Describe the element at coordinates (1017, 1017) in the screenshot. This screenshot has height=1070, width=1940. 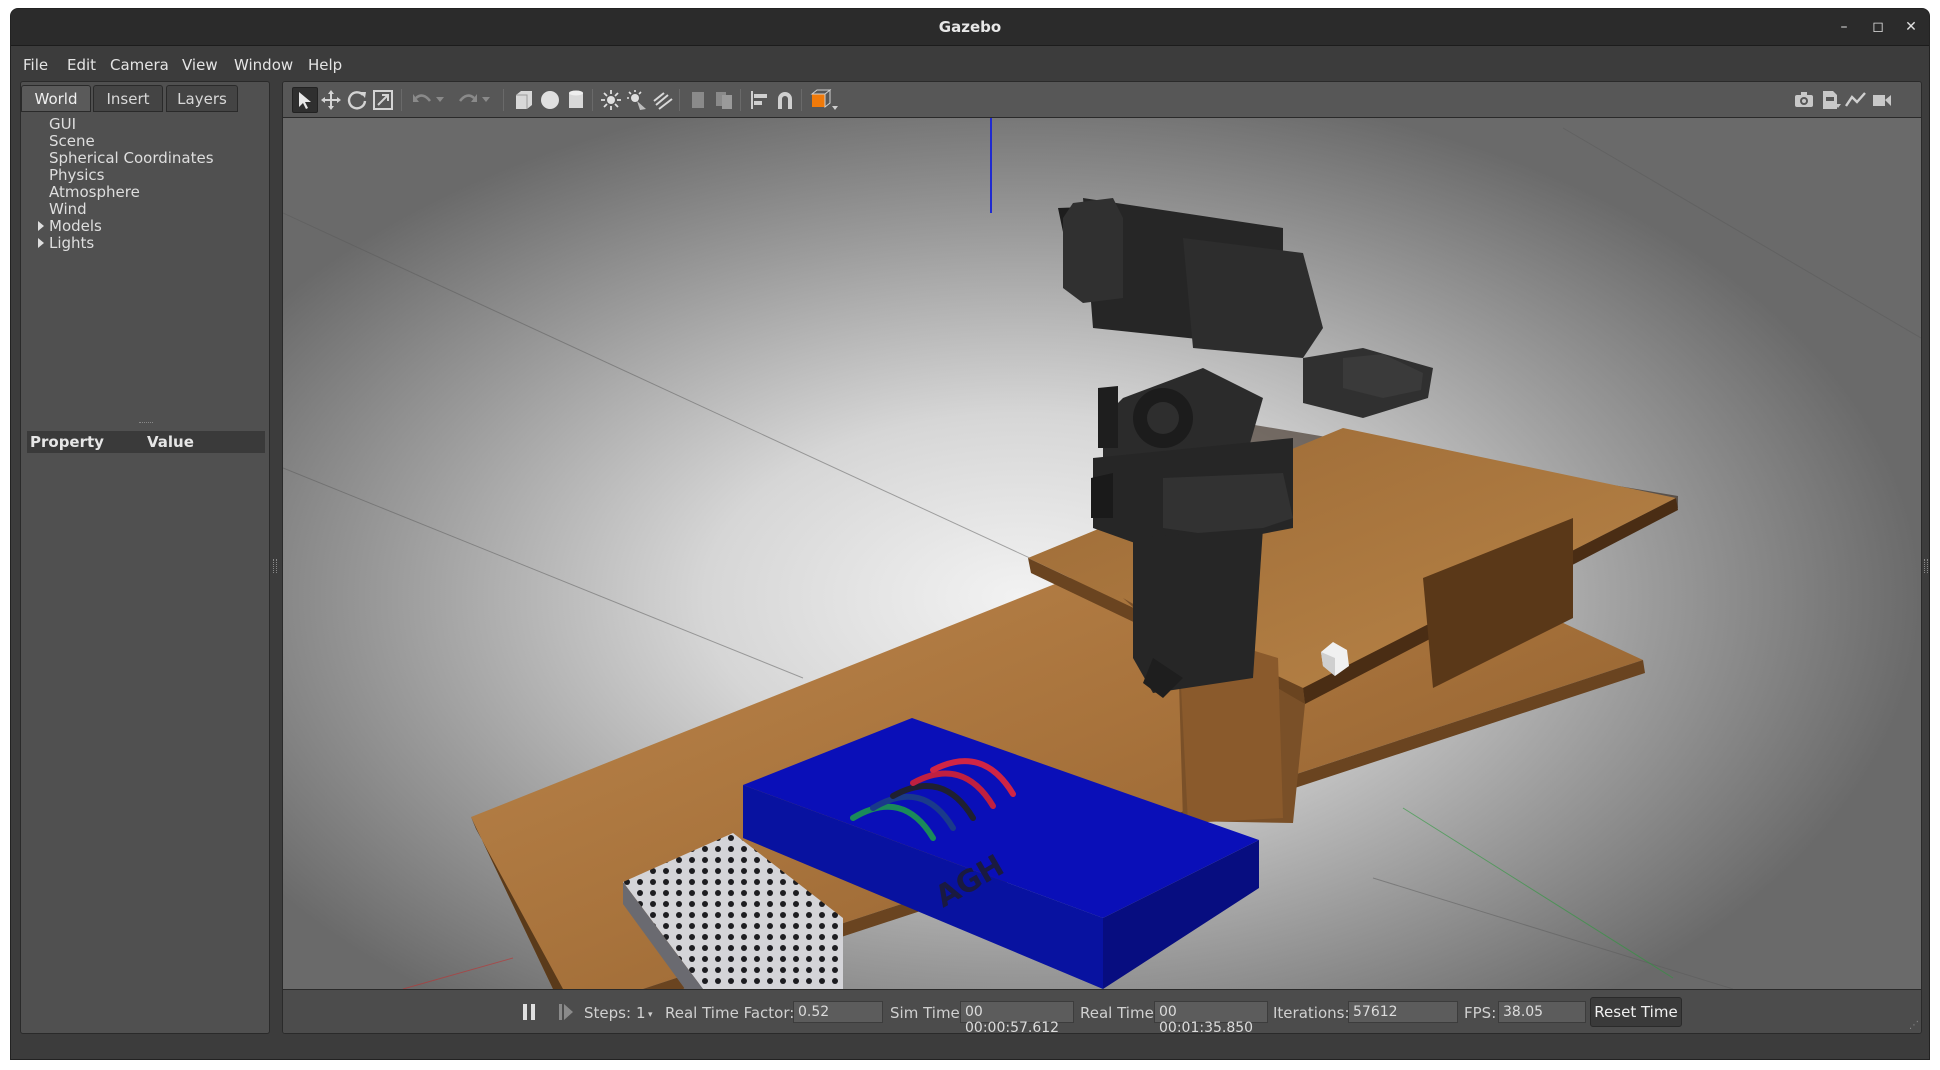
I see `sim-time-field: 00 00:00:57.612` at that location.